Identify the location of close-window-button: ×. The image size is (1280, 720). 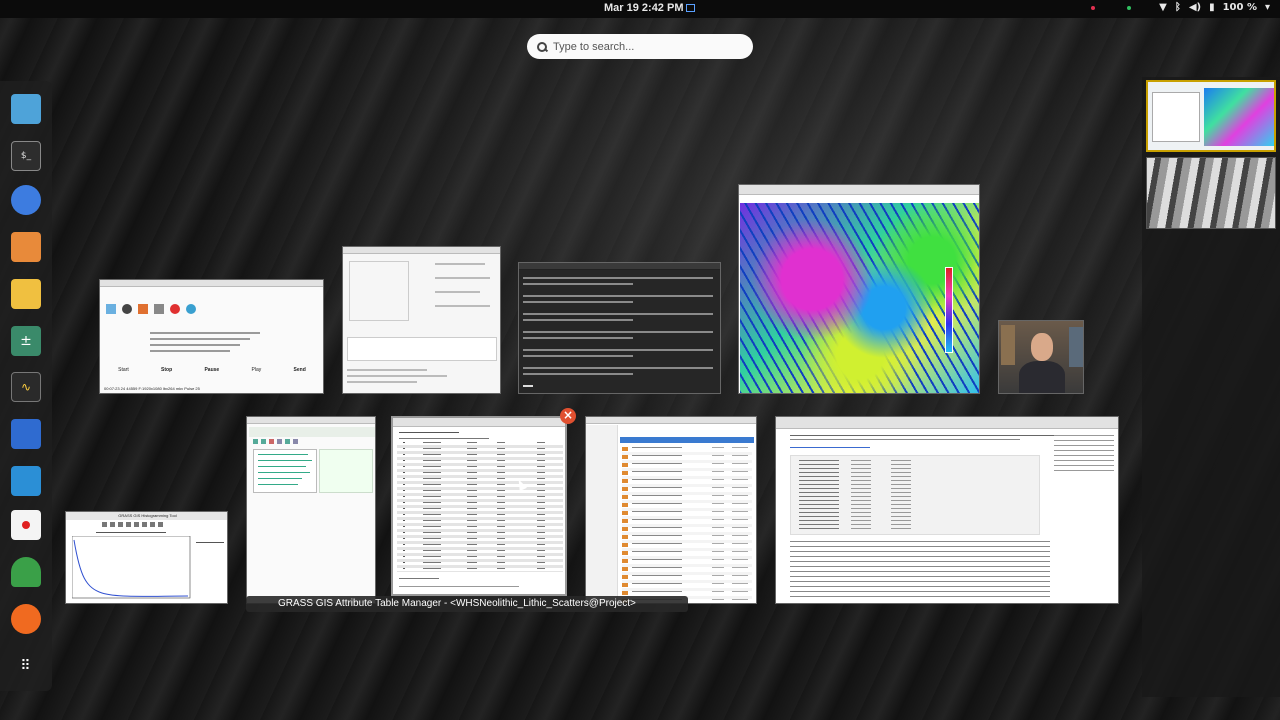
(568, 416).